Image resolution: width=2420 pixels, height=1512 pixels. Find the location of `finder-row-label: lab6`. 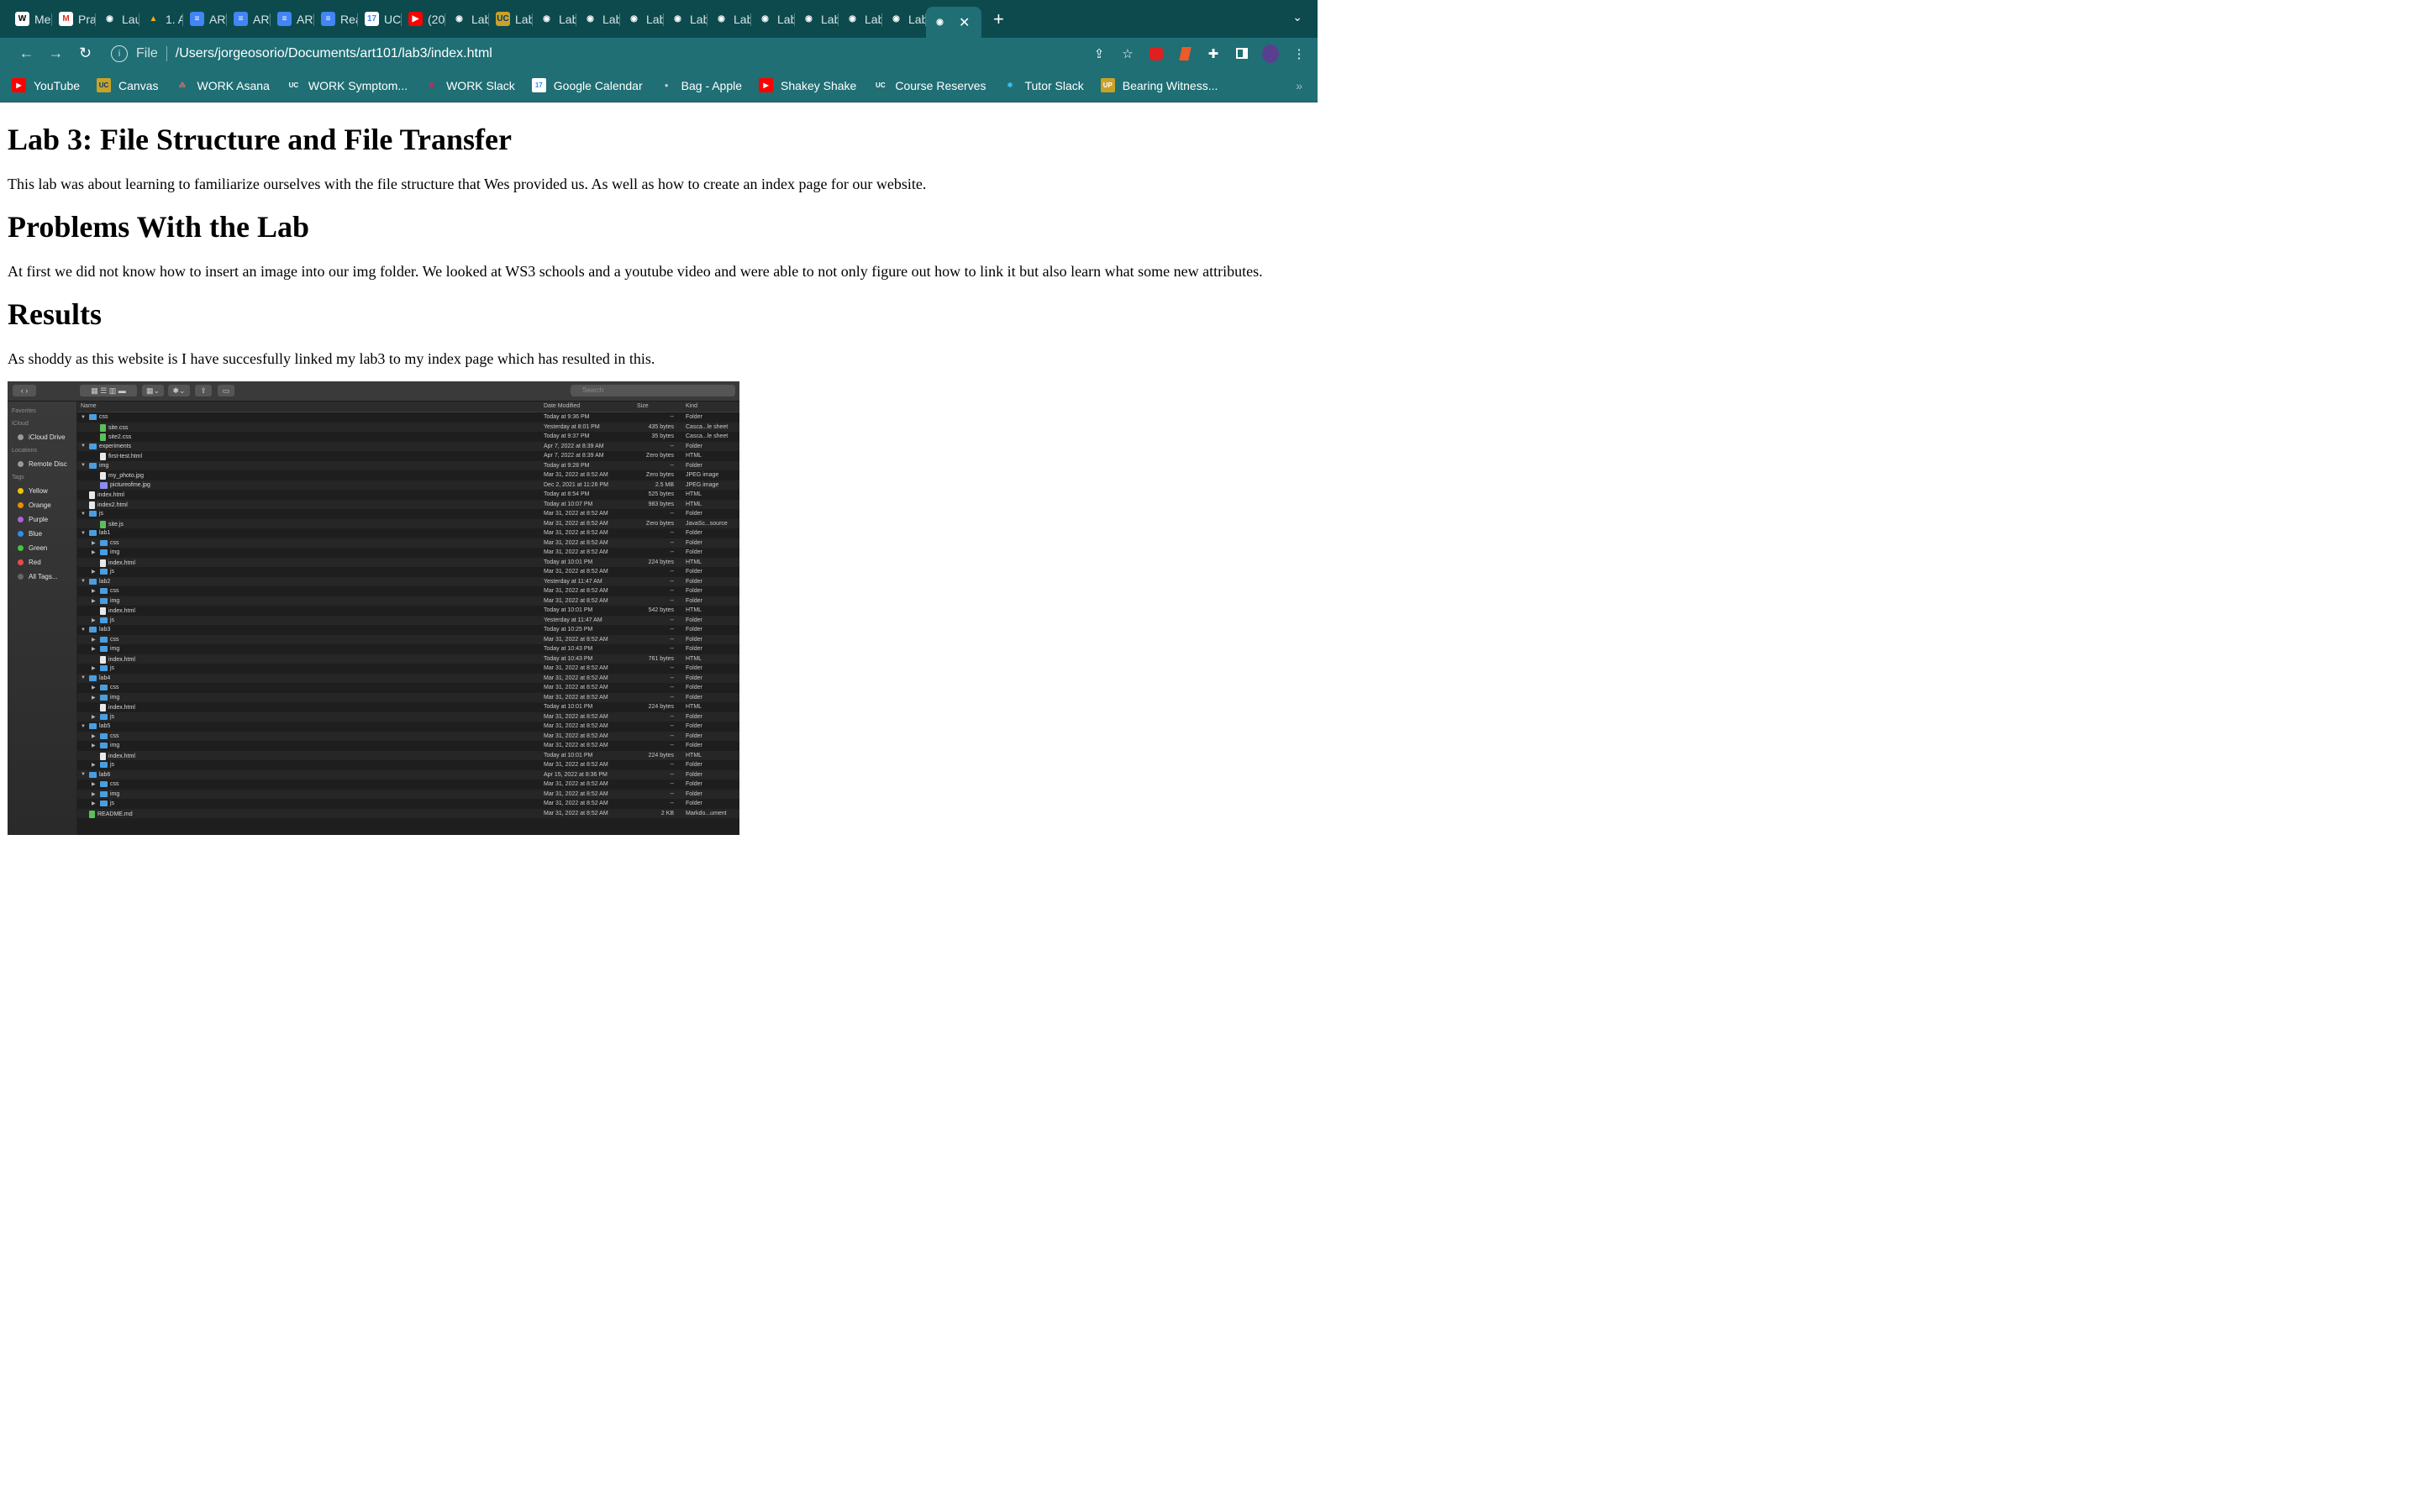

finder-row-label: lab6 is located at coordinates (105, 774).